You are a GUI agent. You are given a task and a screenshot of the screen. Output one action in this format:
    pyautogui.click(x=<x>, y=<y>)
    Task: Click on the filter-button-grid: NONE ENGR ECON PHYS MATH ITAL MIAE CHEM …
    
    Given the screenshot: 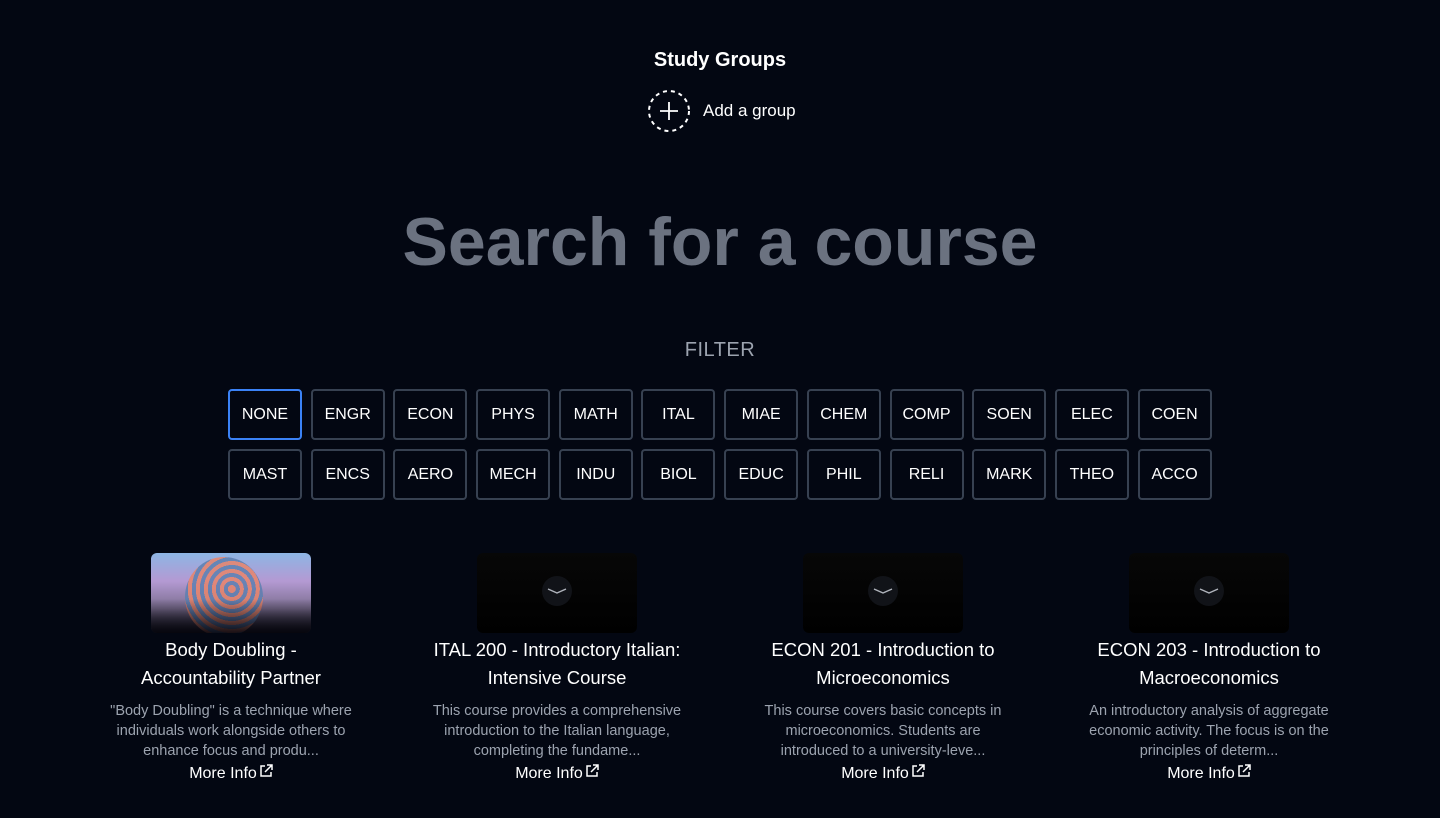 What is the action you would take?
    pyautogui.click(x=720, y=444)
    